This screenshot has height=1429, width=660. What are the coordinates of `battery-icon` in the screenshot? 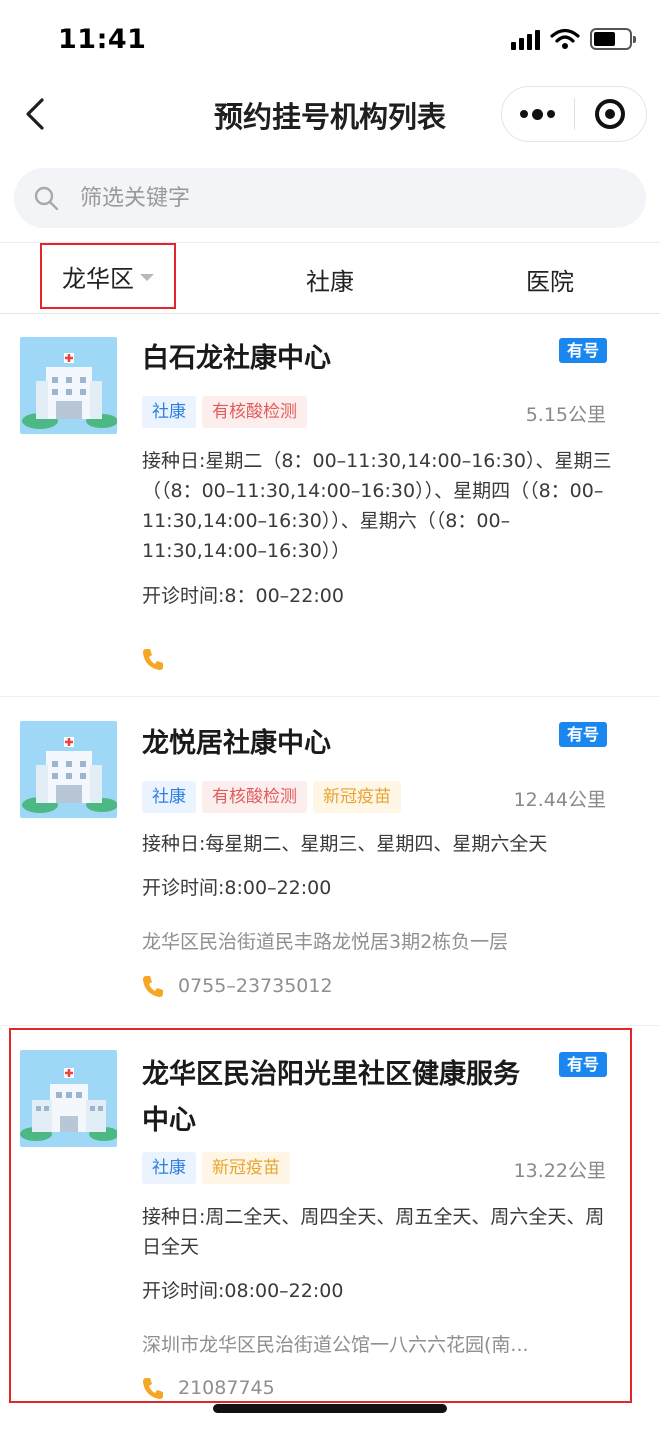 It's located at (613, 39).